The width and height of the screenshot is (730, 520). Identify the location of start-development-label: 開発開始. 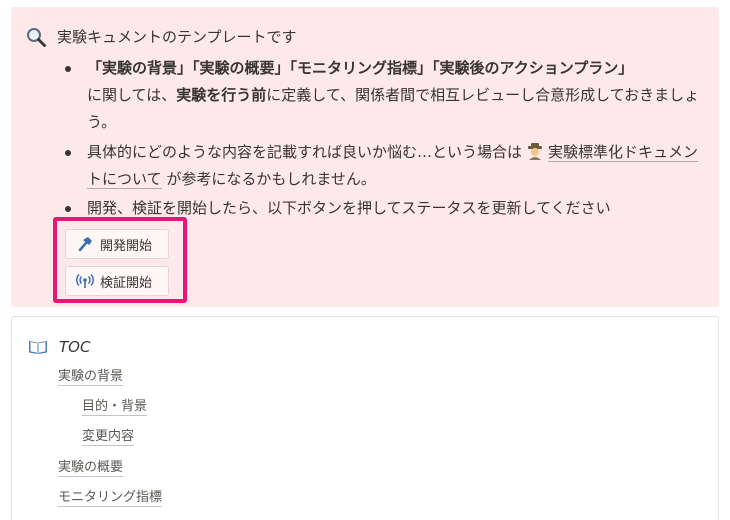
(126, 246).